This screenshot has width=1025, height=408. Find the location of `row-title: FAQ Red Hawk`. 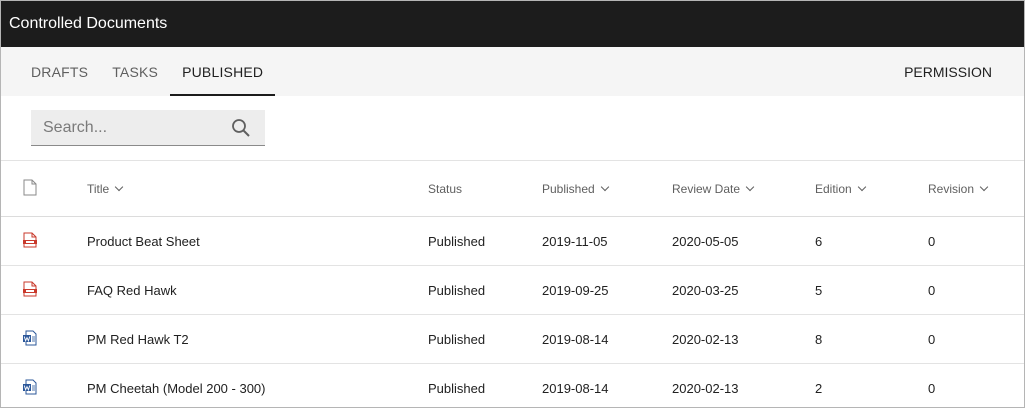

row-title: FAQ Red Hawk is located at coordinates (257, 290).